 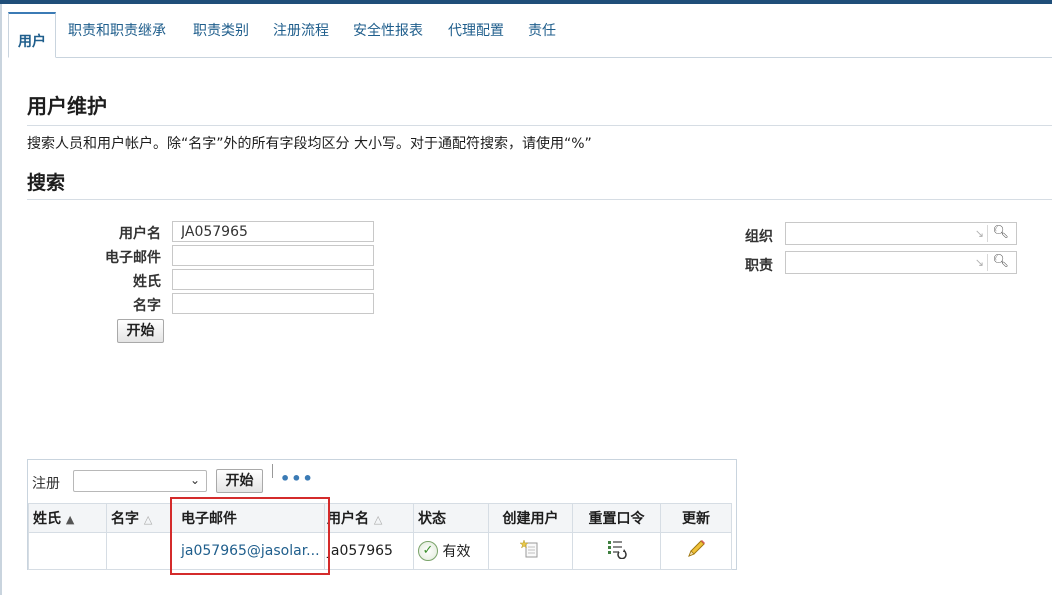 I want to click on tab-duties: 责任, so click(x=542, y=30).